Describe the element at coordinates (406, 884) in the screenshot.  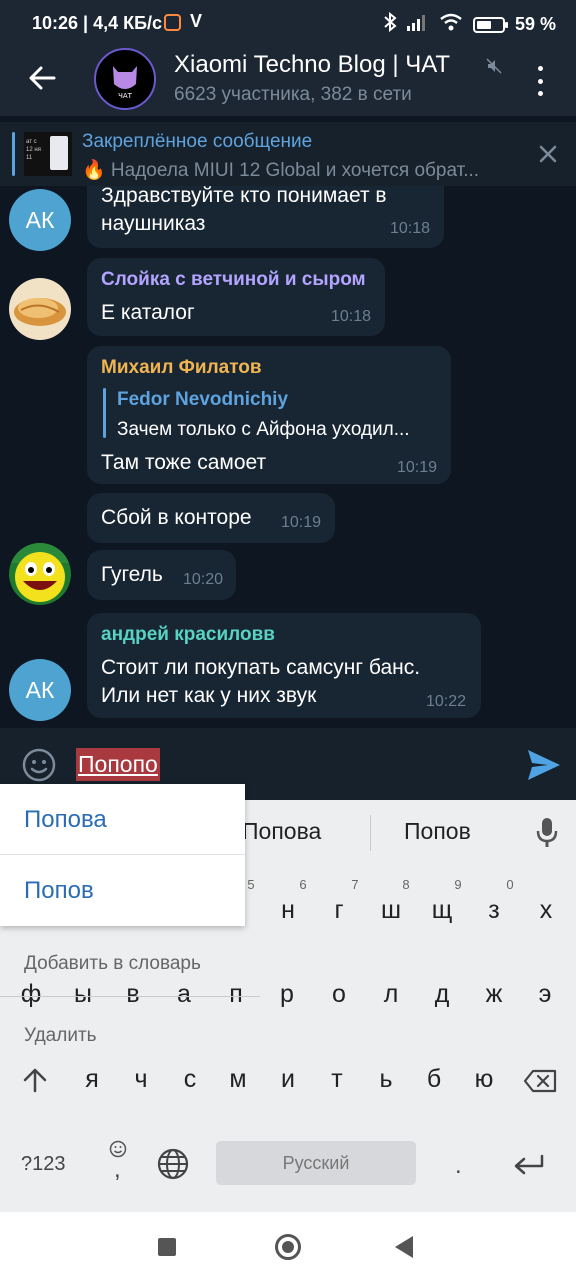
I see `number-hint: 8` at that location.